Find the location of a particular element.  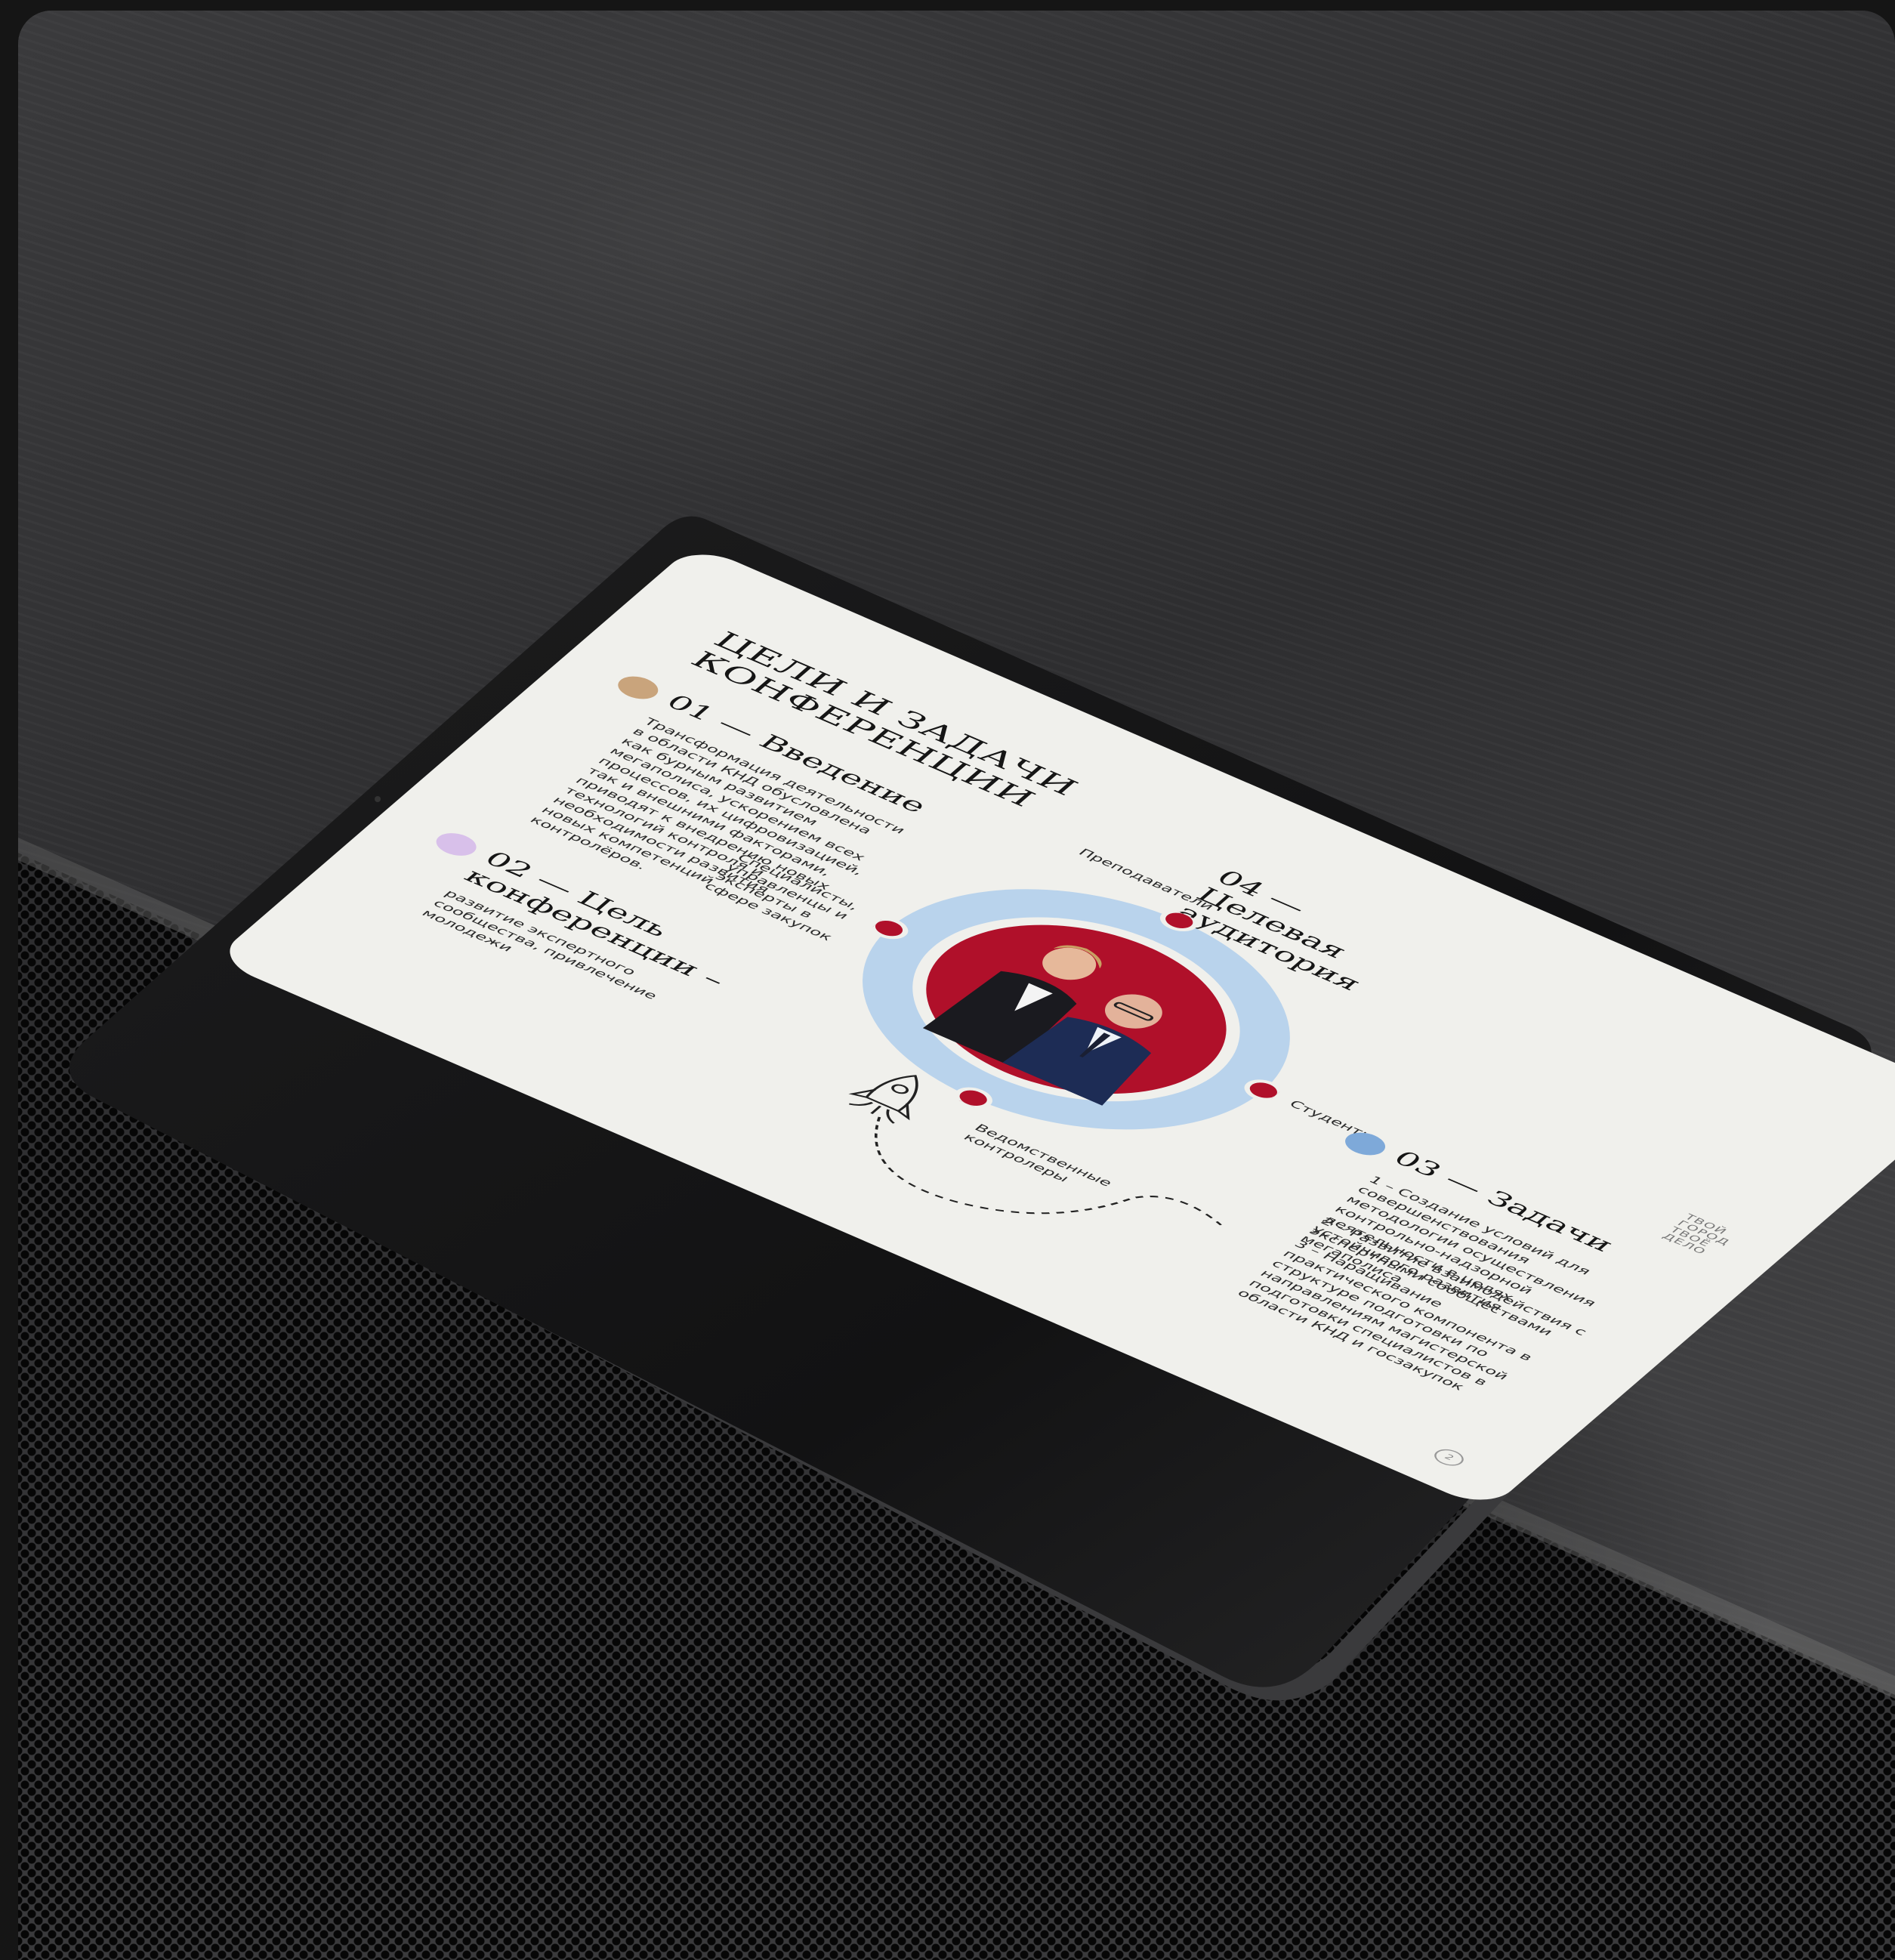

section-02-dot is located at coordinates (456, 844).